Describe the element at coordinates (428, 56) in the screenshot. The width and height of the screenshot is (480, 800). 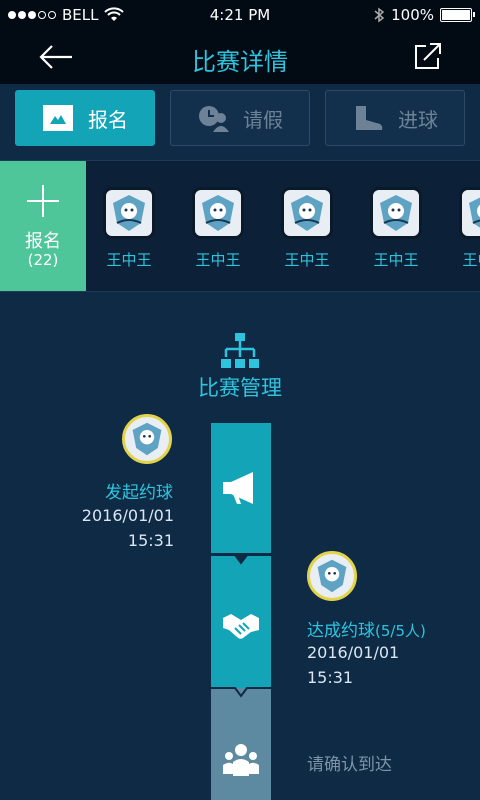
I see `share-icon` at that location.